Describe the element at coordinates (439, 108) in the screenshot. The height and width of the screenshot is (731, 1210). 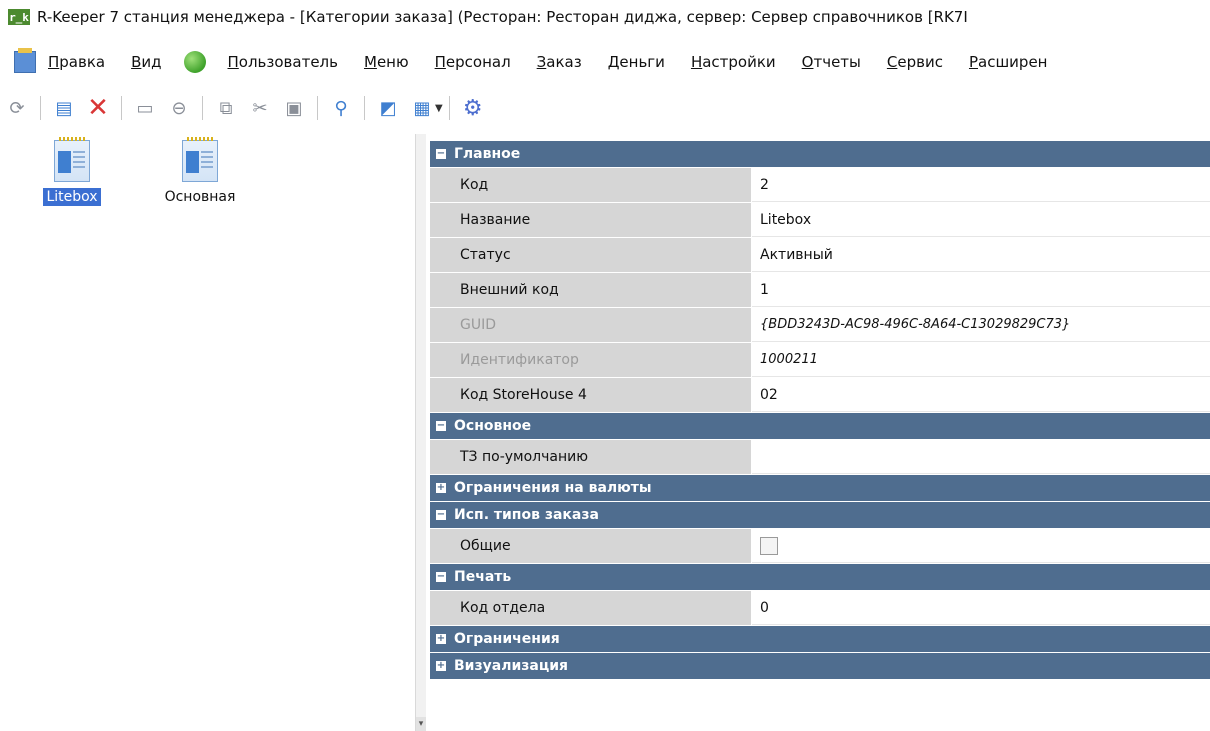
I see `chevron-down-icon: ▼` at that location.